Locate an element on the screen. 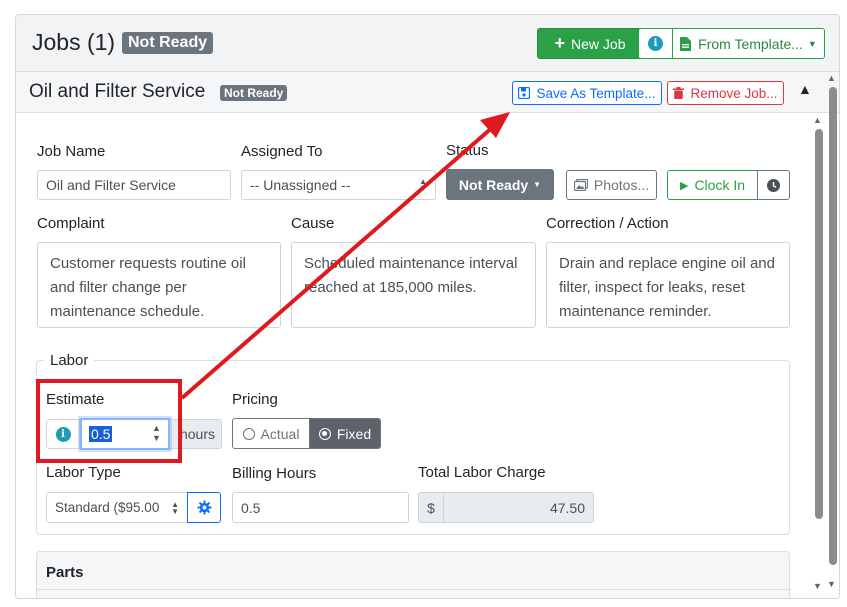  play-icon: ▶ is located at coordinates (684, 185).